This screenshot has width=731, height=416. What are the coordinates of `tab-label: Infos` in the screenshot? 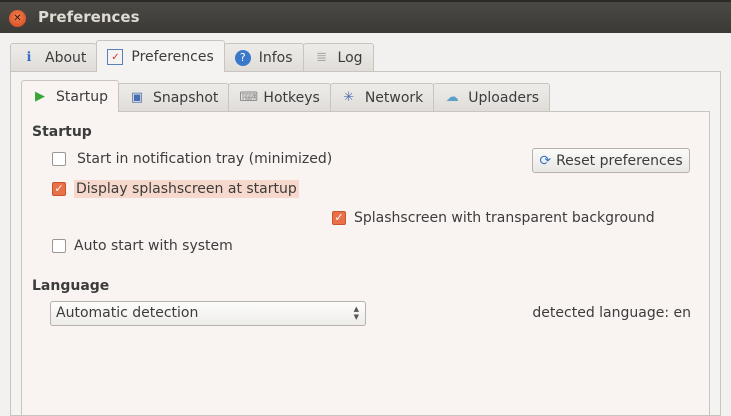 It's located at (275, 57).